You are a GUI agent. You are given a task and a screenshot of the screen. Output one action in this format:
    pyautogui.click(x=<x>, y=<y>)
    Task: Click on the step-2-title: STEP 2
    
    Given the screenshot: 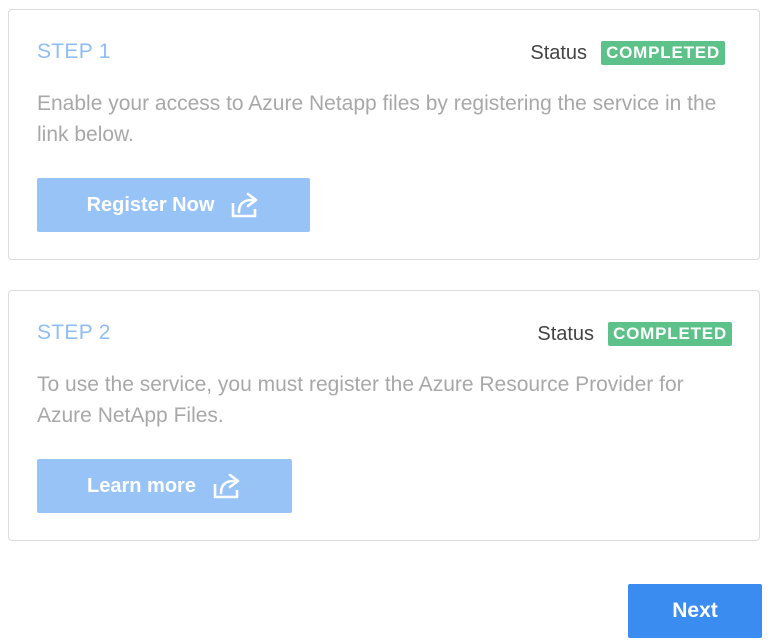 What is the action you would take?
    pyautogui.click(x=74, y=332)
    